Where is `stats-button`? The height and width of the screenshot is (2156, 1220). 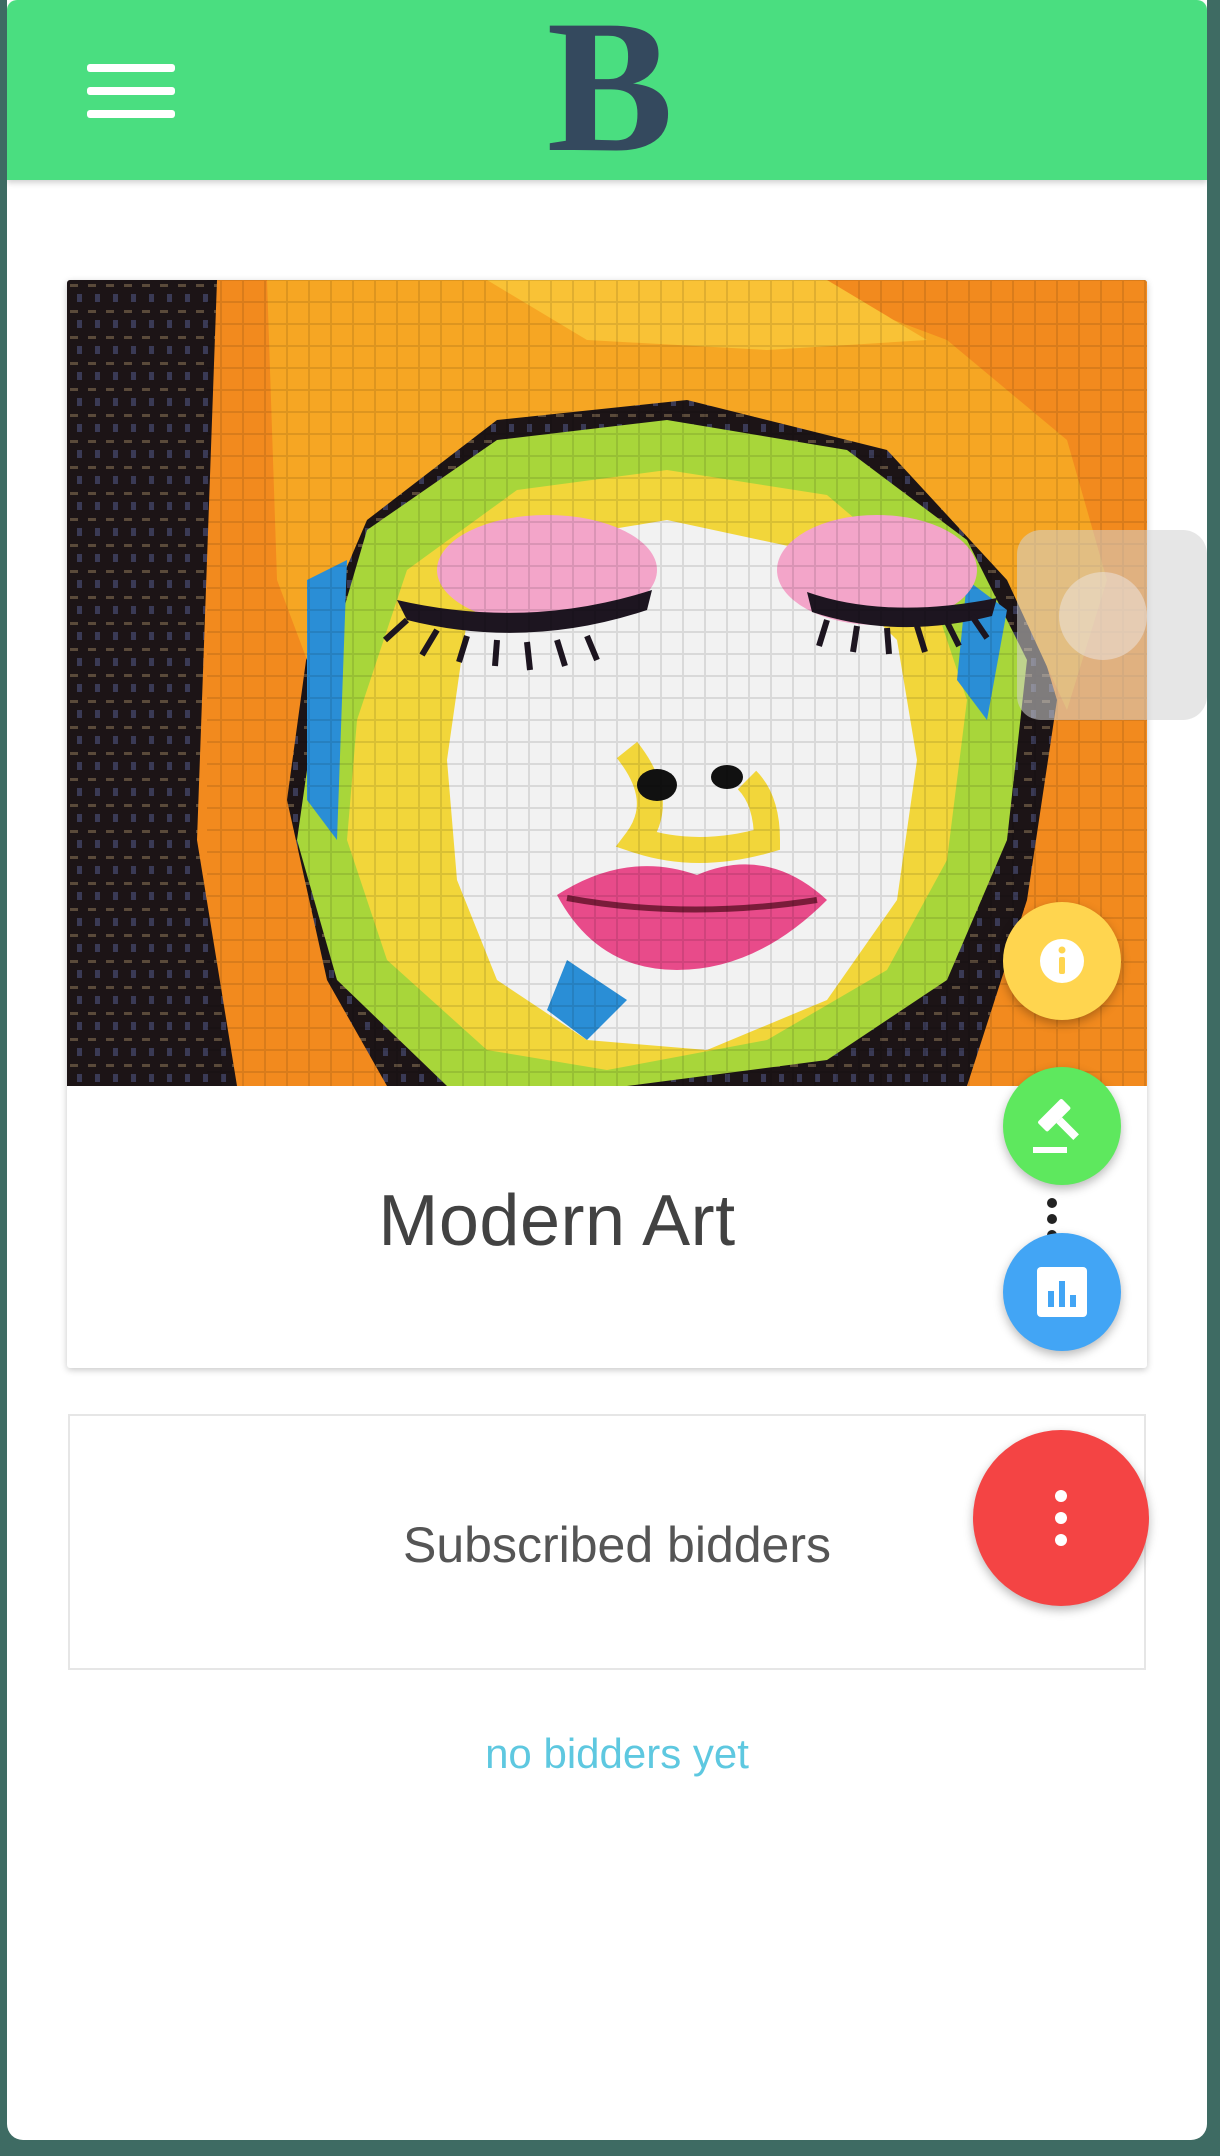
stats-button is located at coordinates (1062, 1292).